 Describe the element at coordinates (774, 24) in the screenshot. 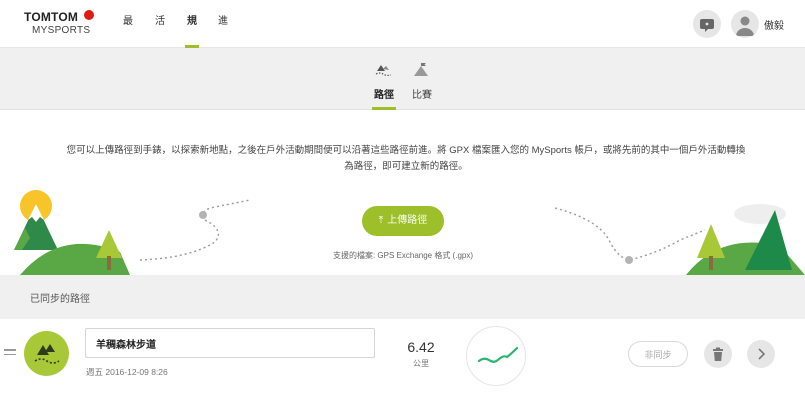

I see `username: 傲毅` at that location.